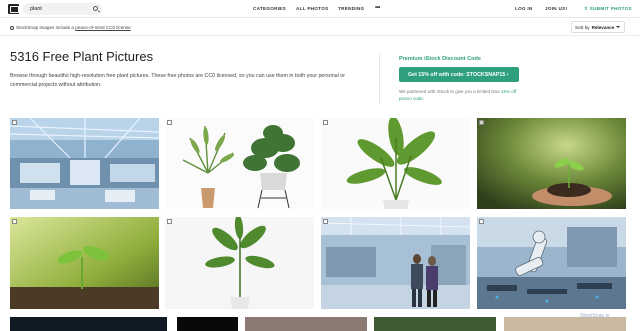 This screenshot has width=640, height=331. Describe the element at coordinates (312, 8) in the screenshot. I see `nav-all-photos: ALL PHOTOS` at that location.